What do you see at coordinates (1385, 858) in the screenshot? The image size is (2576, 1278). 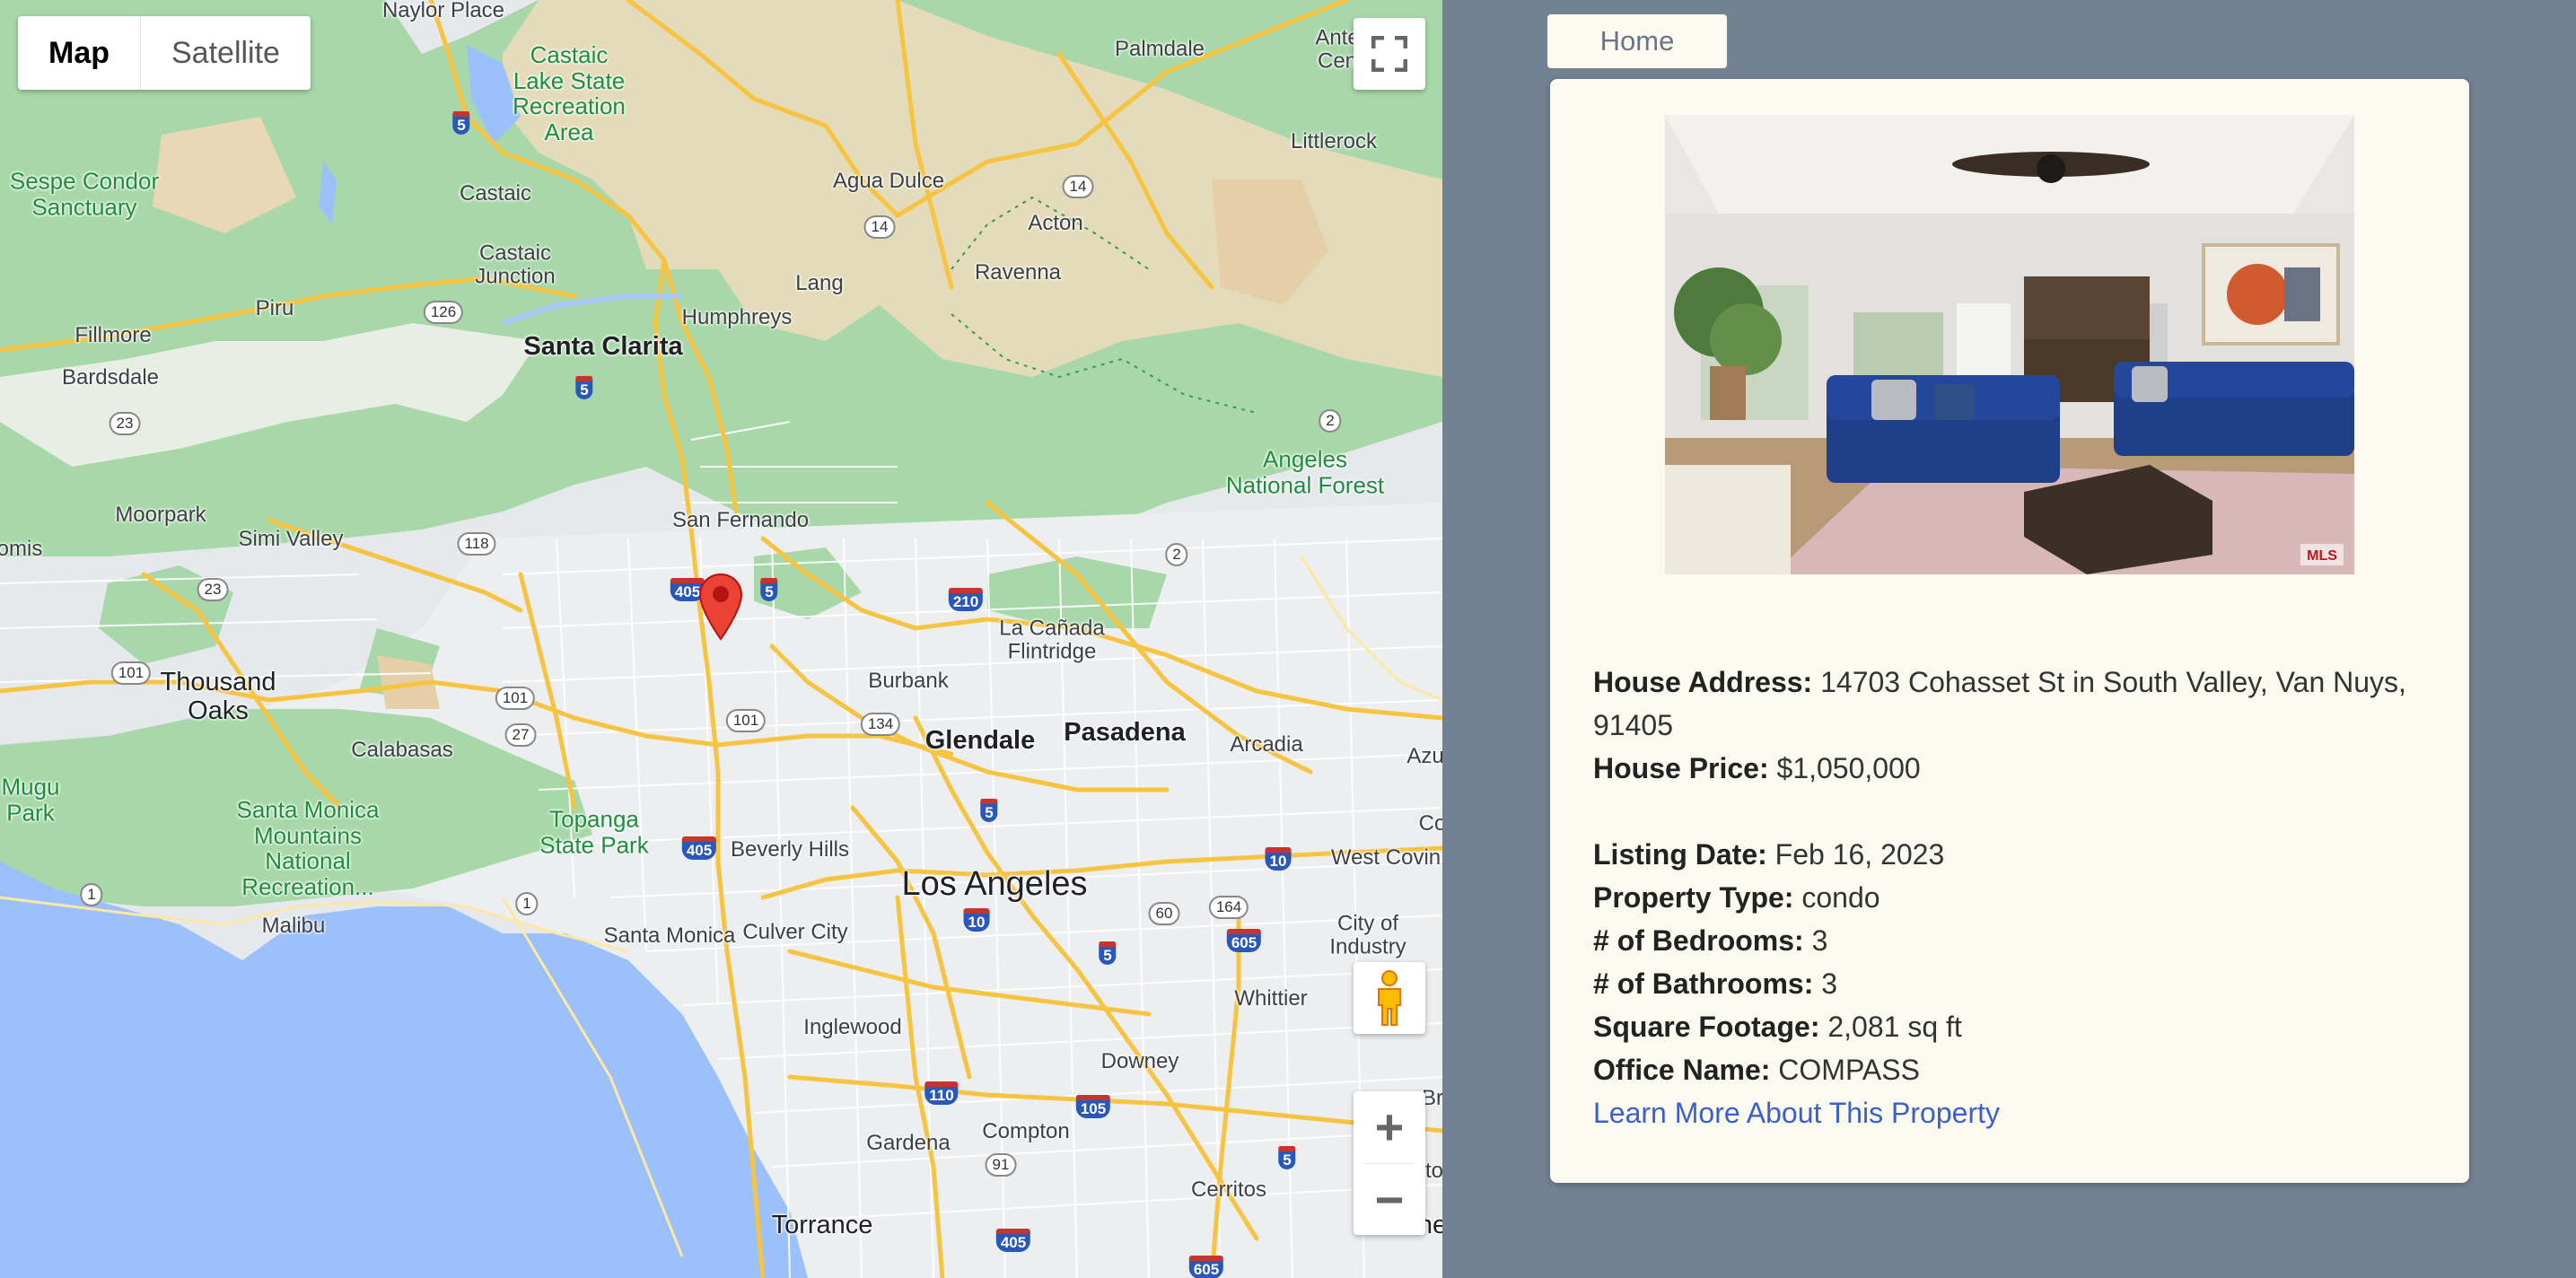 I see `map-label-west-covina: West Covin` at bounding box center [1385, 858].